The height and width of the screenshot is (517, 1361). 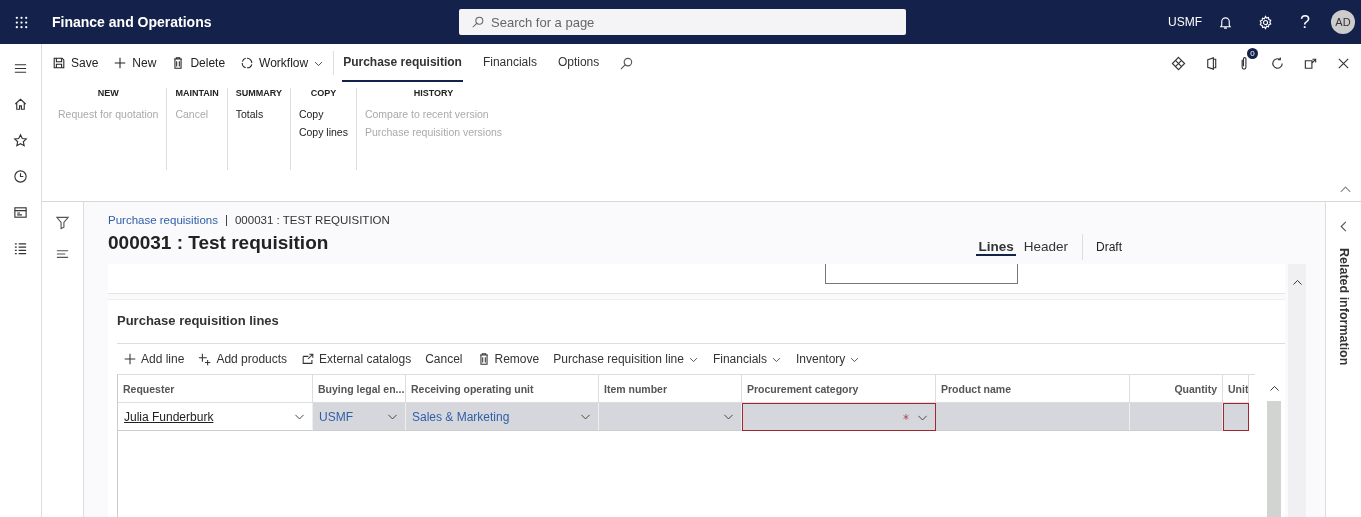 I want to click on menu-item: Copy lines, so click(x=323, y=132).